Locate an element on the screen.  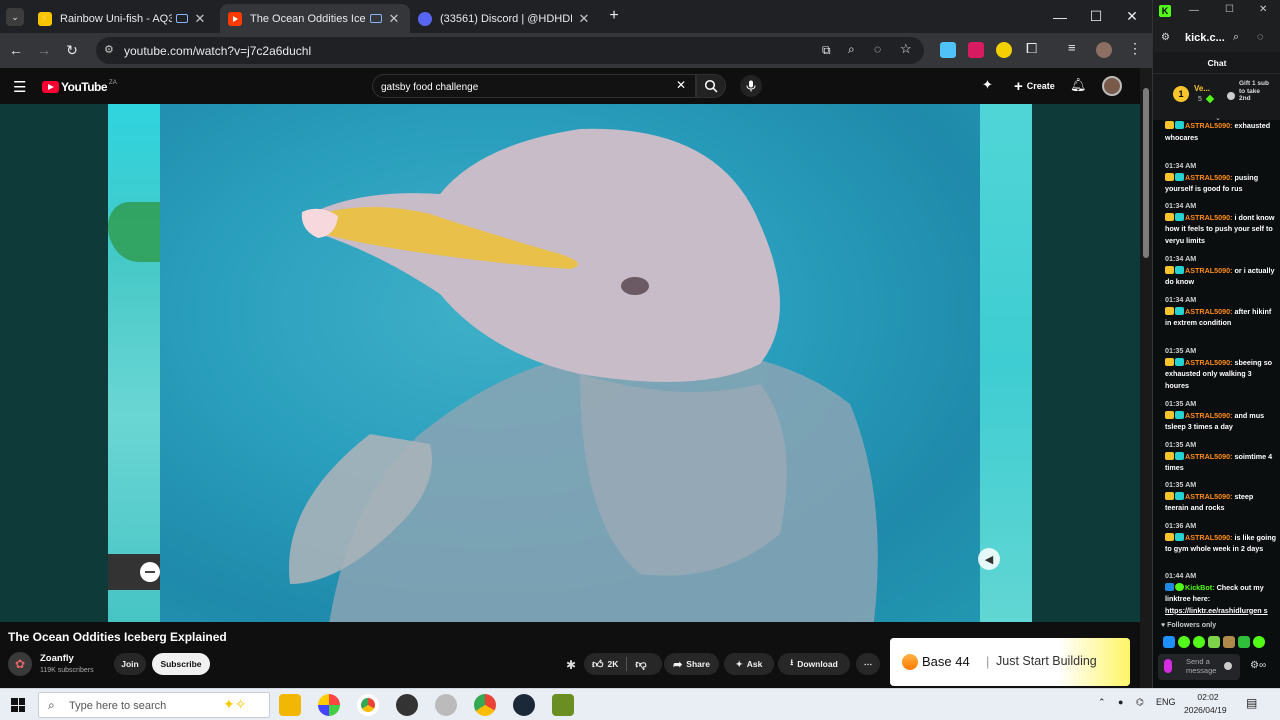
extension-2-icon is located at coordinates (976, 50).